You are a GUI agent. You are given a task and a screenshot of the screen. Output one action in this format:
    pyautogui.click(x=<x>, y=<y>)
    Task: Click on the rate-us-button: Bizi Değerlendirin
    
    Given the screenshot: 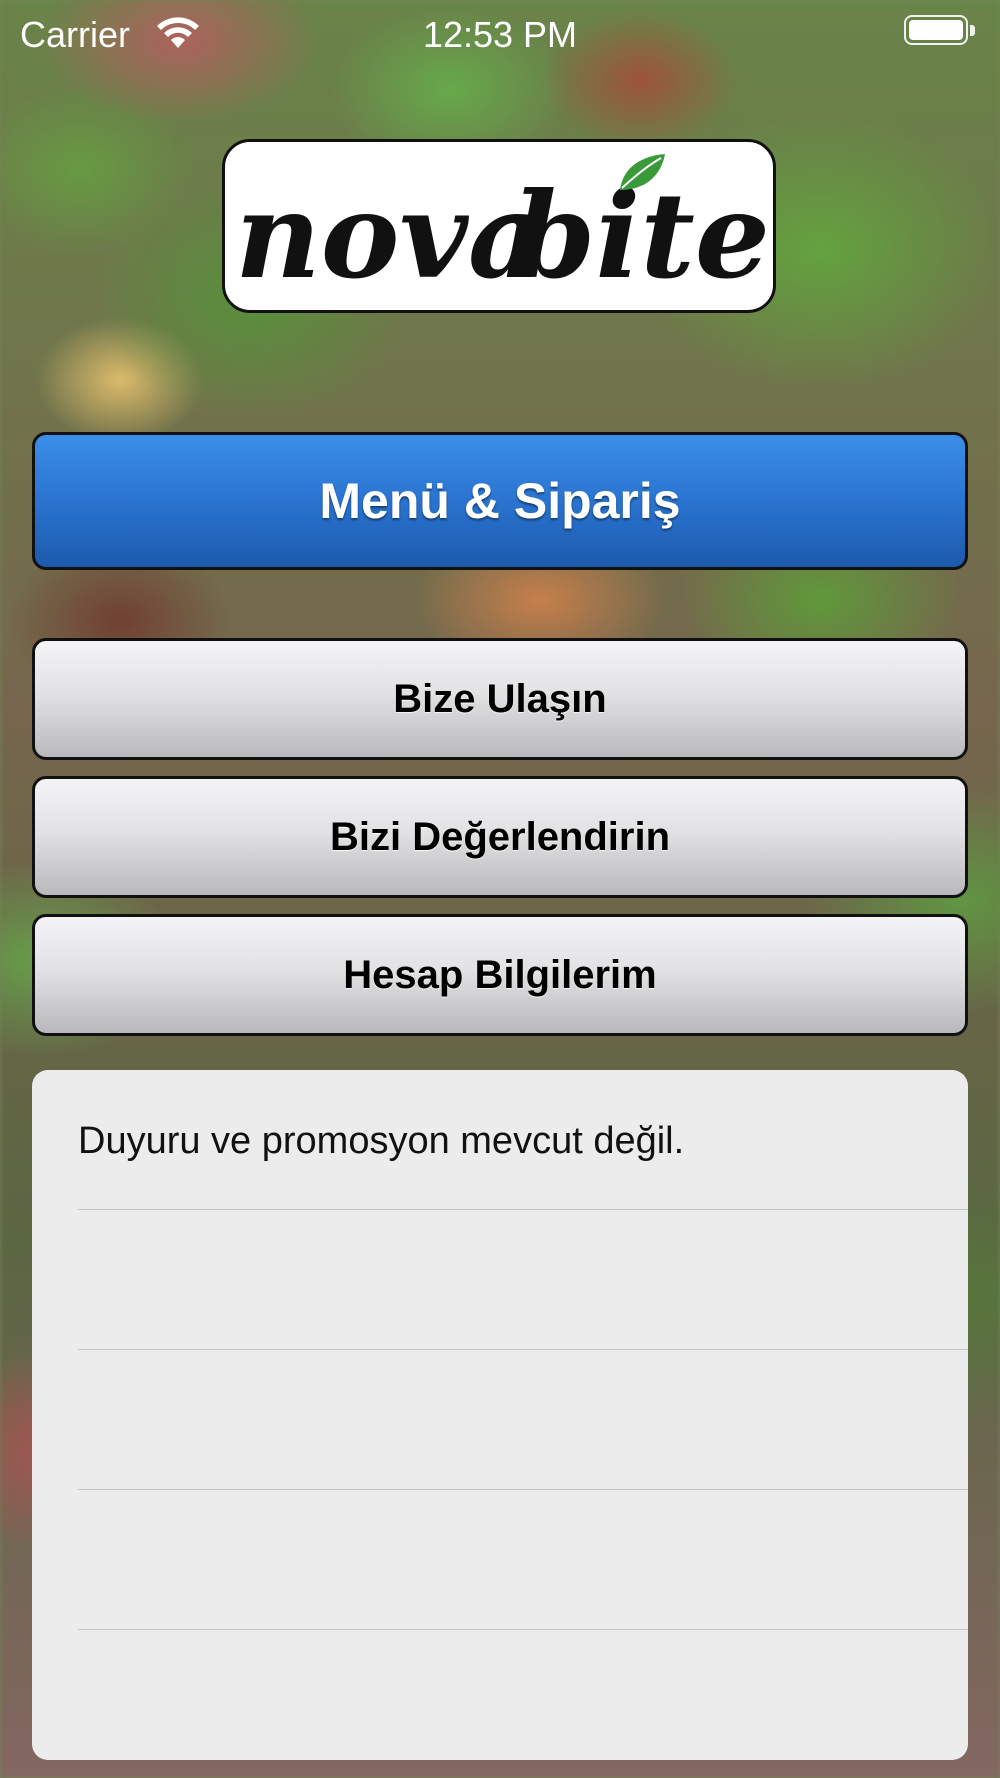 What is the action you would take?
    pyautogui.click(x=500, y=837)
    